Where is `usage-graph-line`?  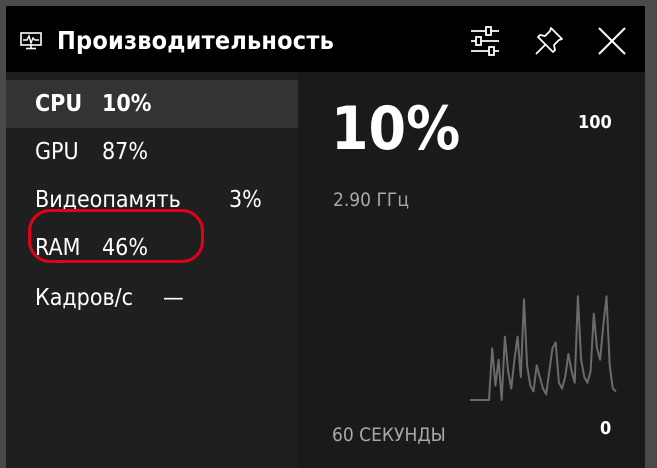
usage-graph-line is located at coordinates (543, 348).